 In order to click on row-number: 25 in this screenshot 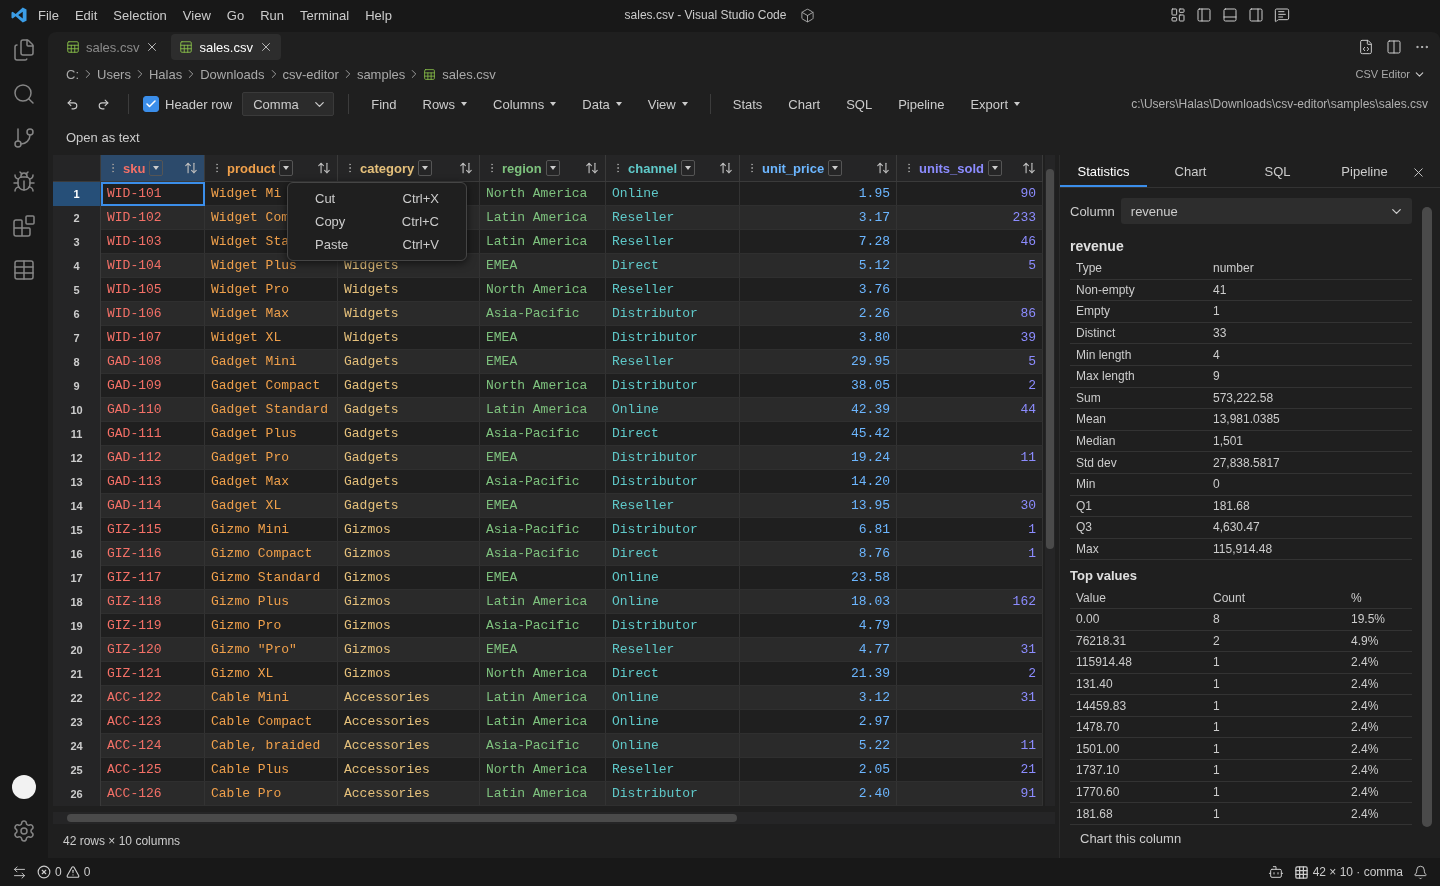, I will do `click(77, 770)`.